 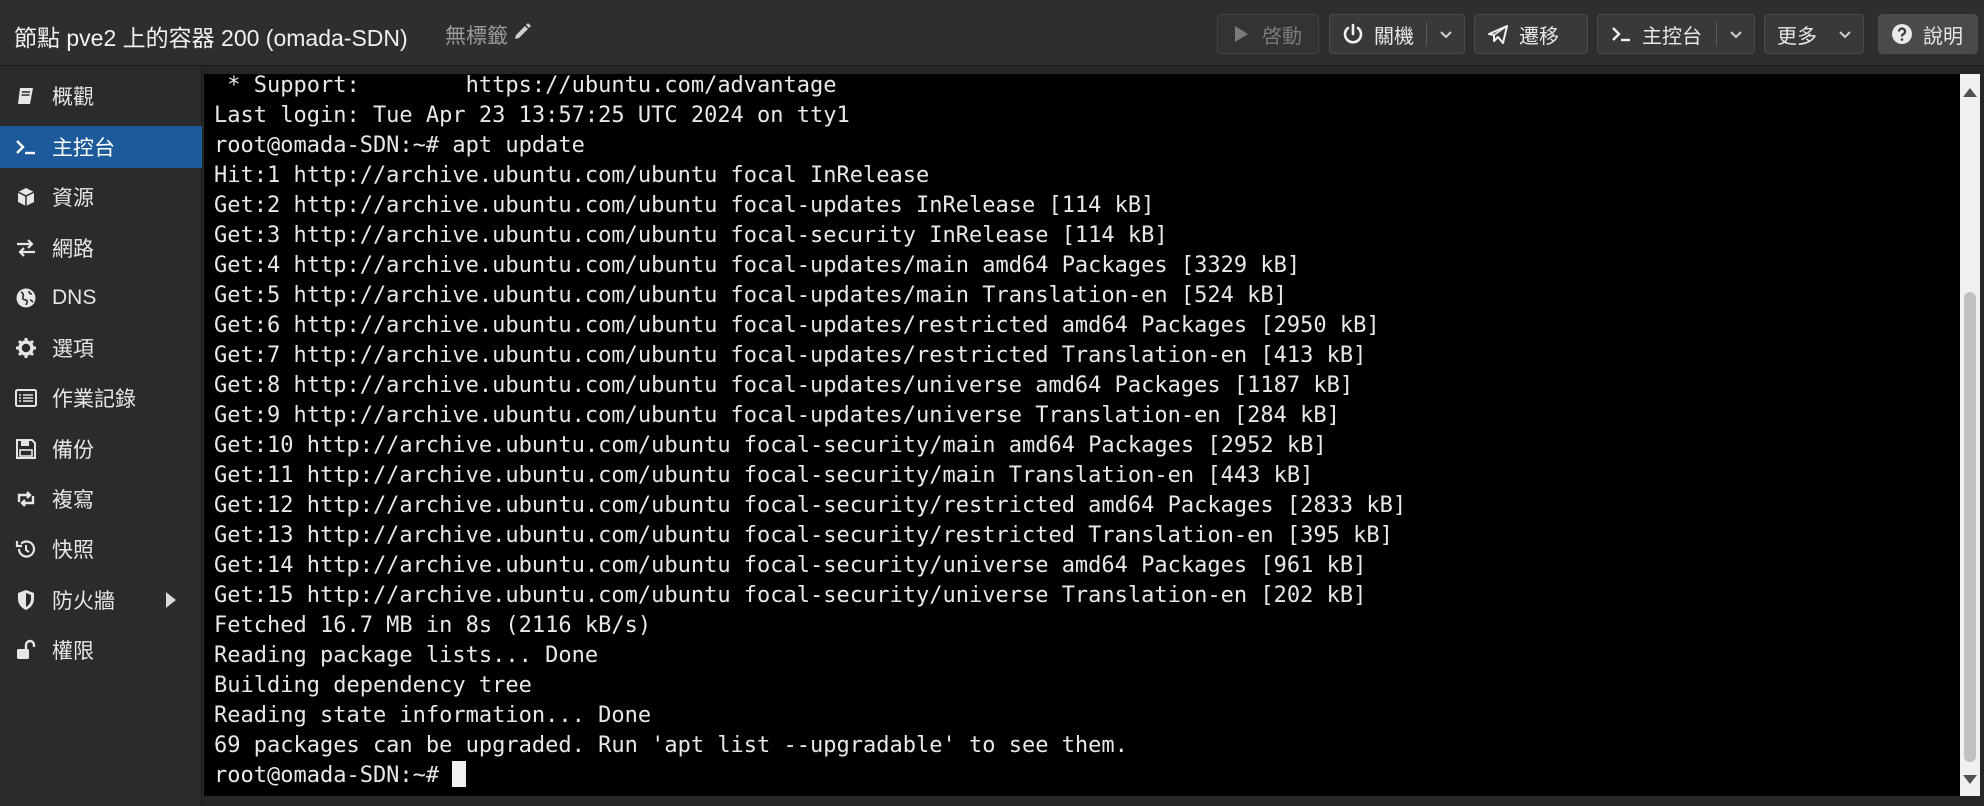 What do you see at coordinates (73, 651) in the screenshot?
I see `sidebar-item-label: 權限` at bounding box center [73, 651].